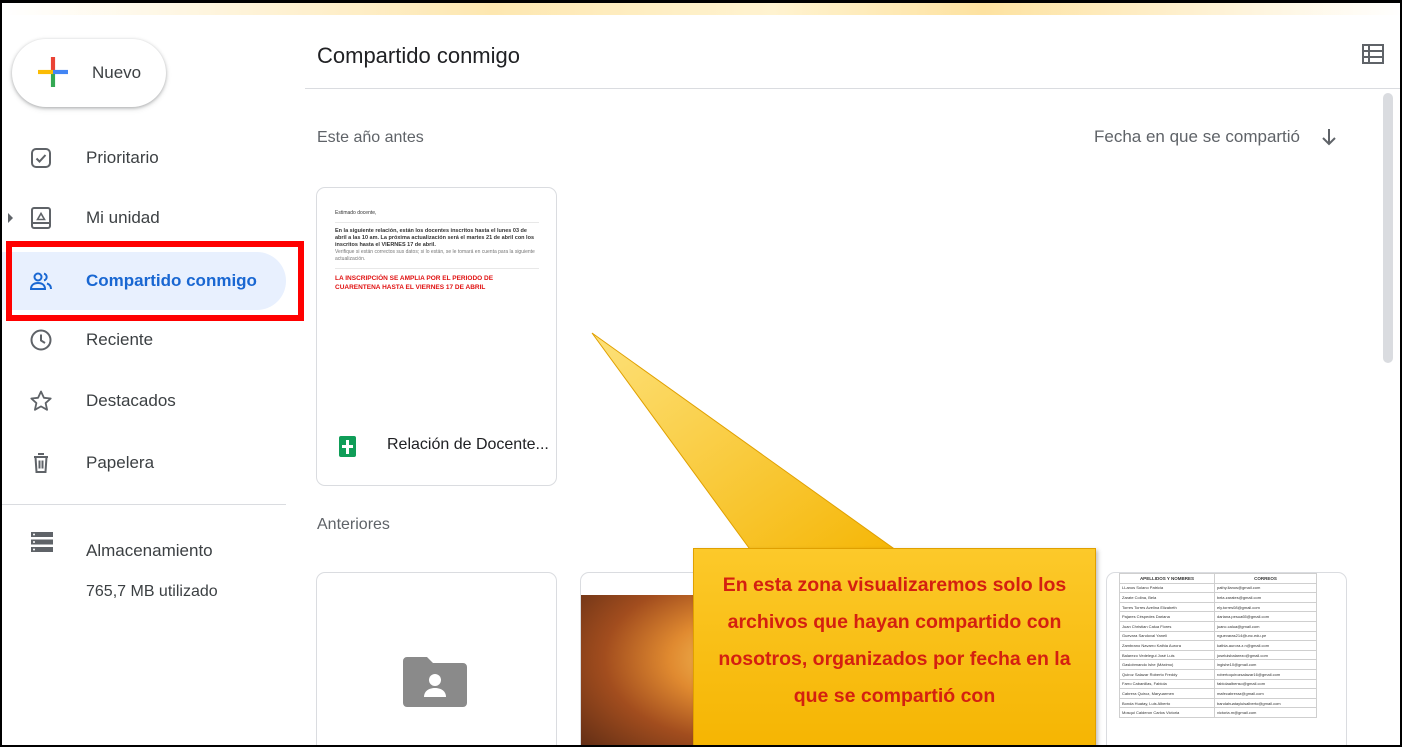 The width and height of the screenshot is (1402, 747). I want to click on table-cell: Torres Torres Avelina Elizabeth, so click(1167, 607).